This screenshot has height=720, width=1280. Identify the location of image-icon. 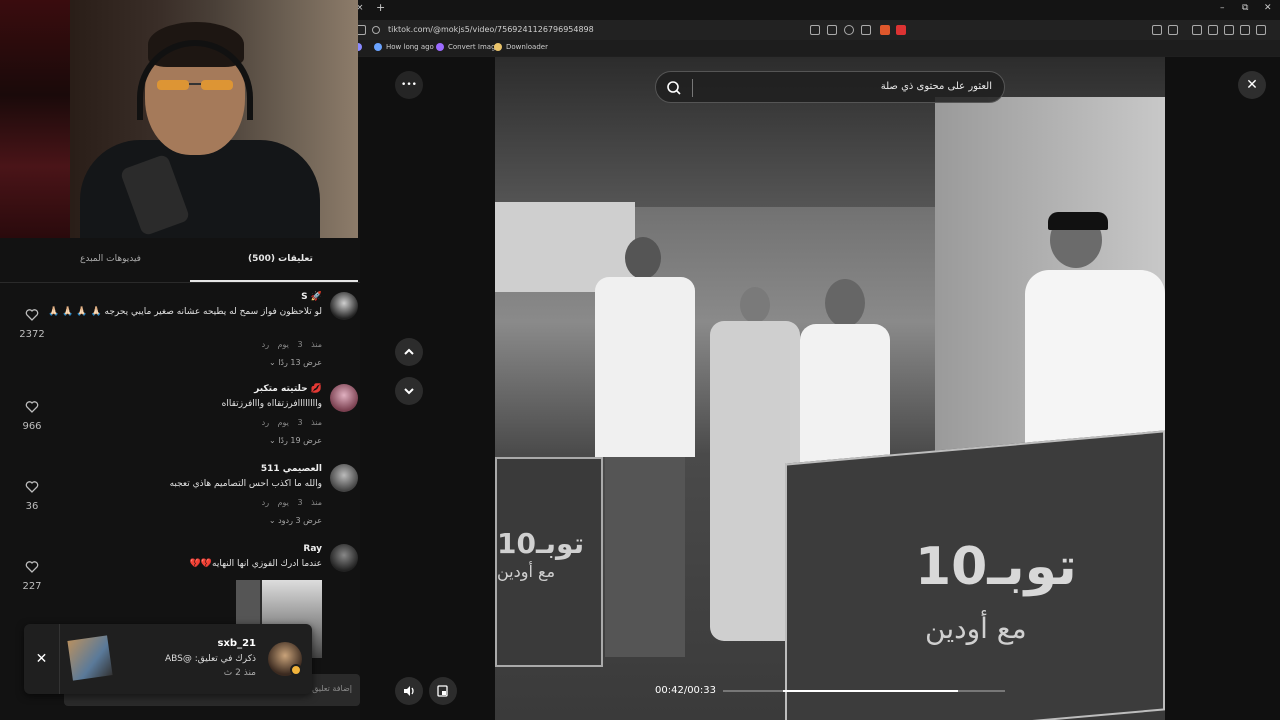
(440, 47).